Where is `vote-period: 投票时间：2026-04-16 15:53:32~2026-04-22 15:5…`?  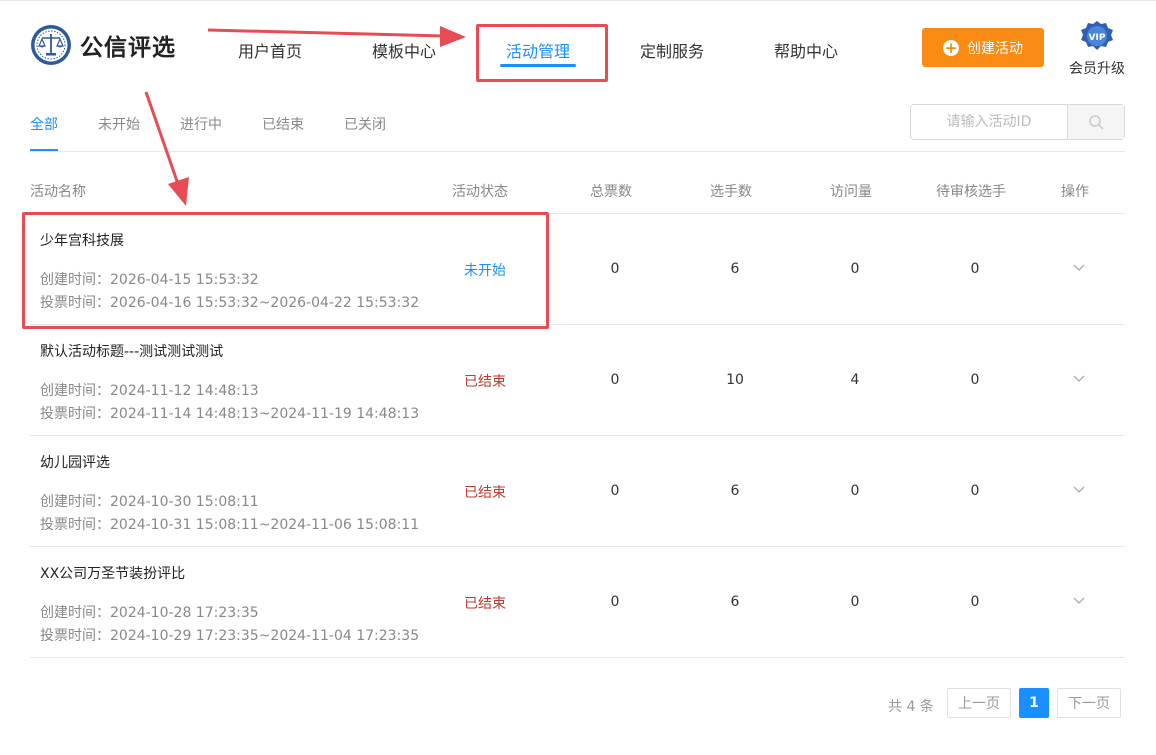 vote-period: 投票时间：2026-04-16 15:53:32~2026-04-22 15:5… is located at coordinates (230, 303).